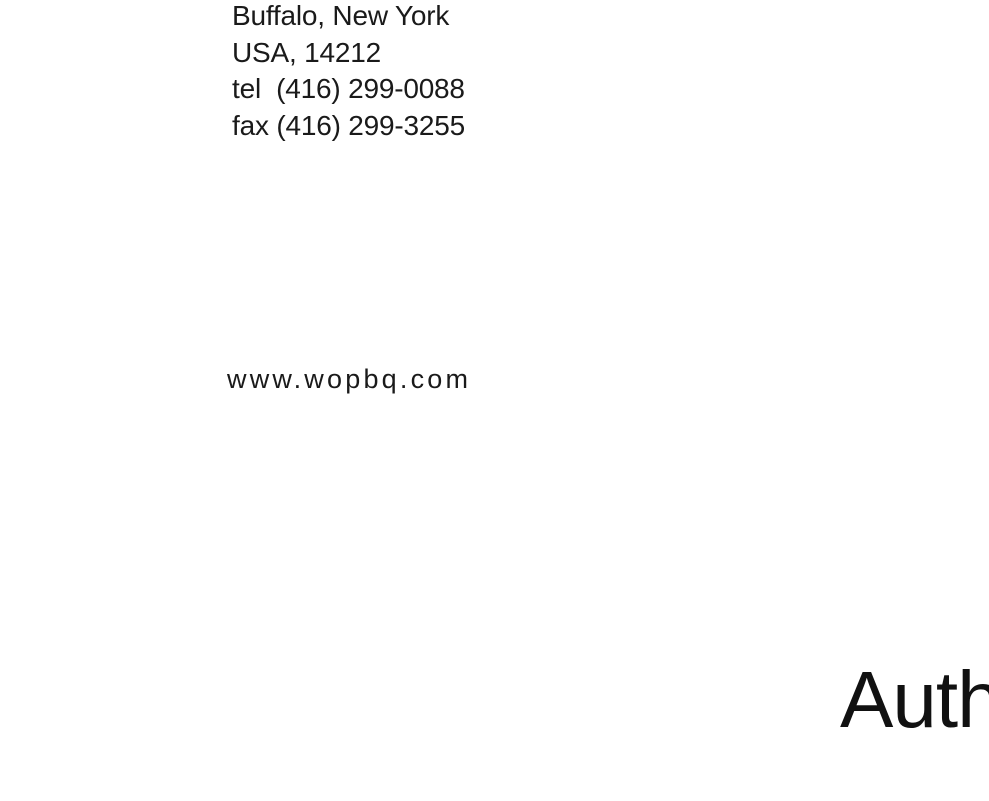  Describe the element at coordinates (349, 125) in the screenshot. I see `fax-line: fax (416) 299-3255` at that location.